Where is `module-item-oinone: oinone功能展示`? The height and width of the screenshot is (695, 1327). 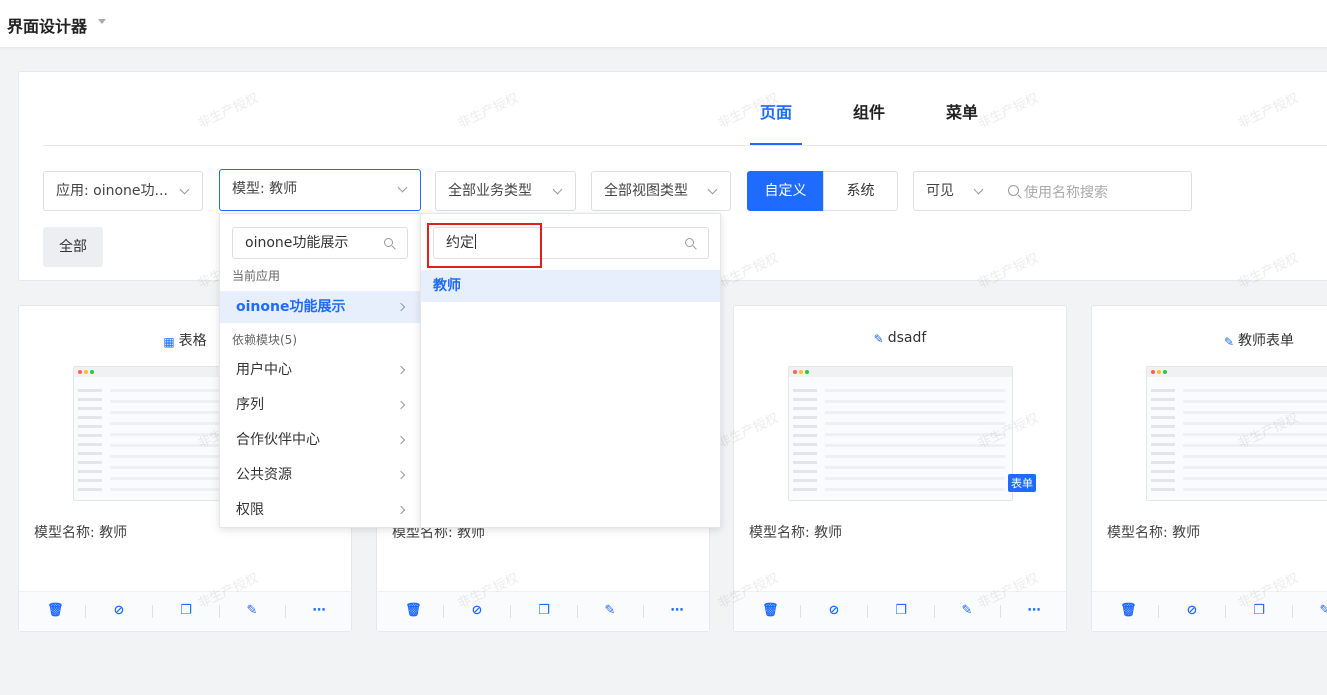 module-item-oinone: oinone功能展示 is located at coordinates (320, 307).